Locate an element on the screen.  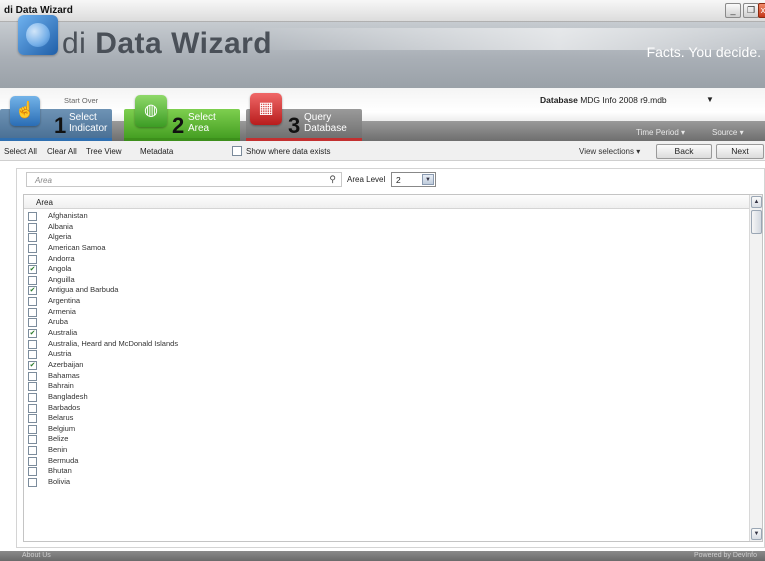
list-item: Bahamas is located at coordinates (387, 376).